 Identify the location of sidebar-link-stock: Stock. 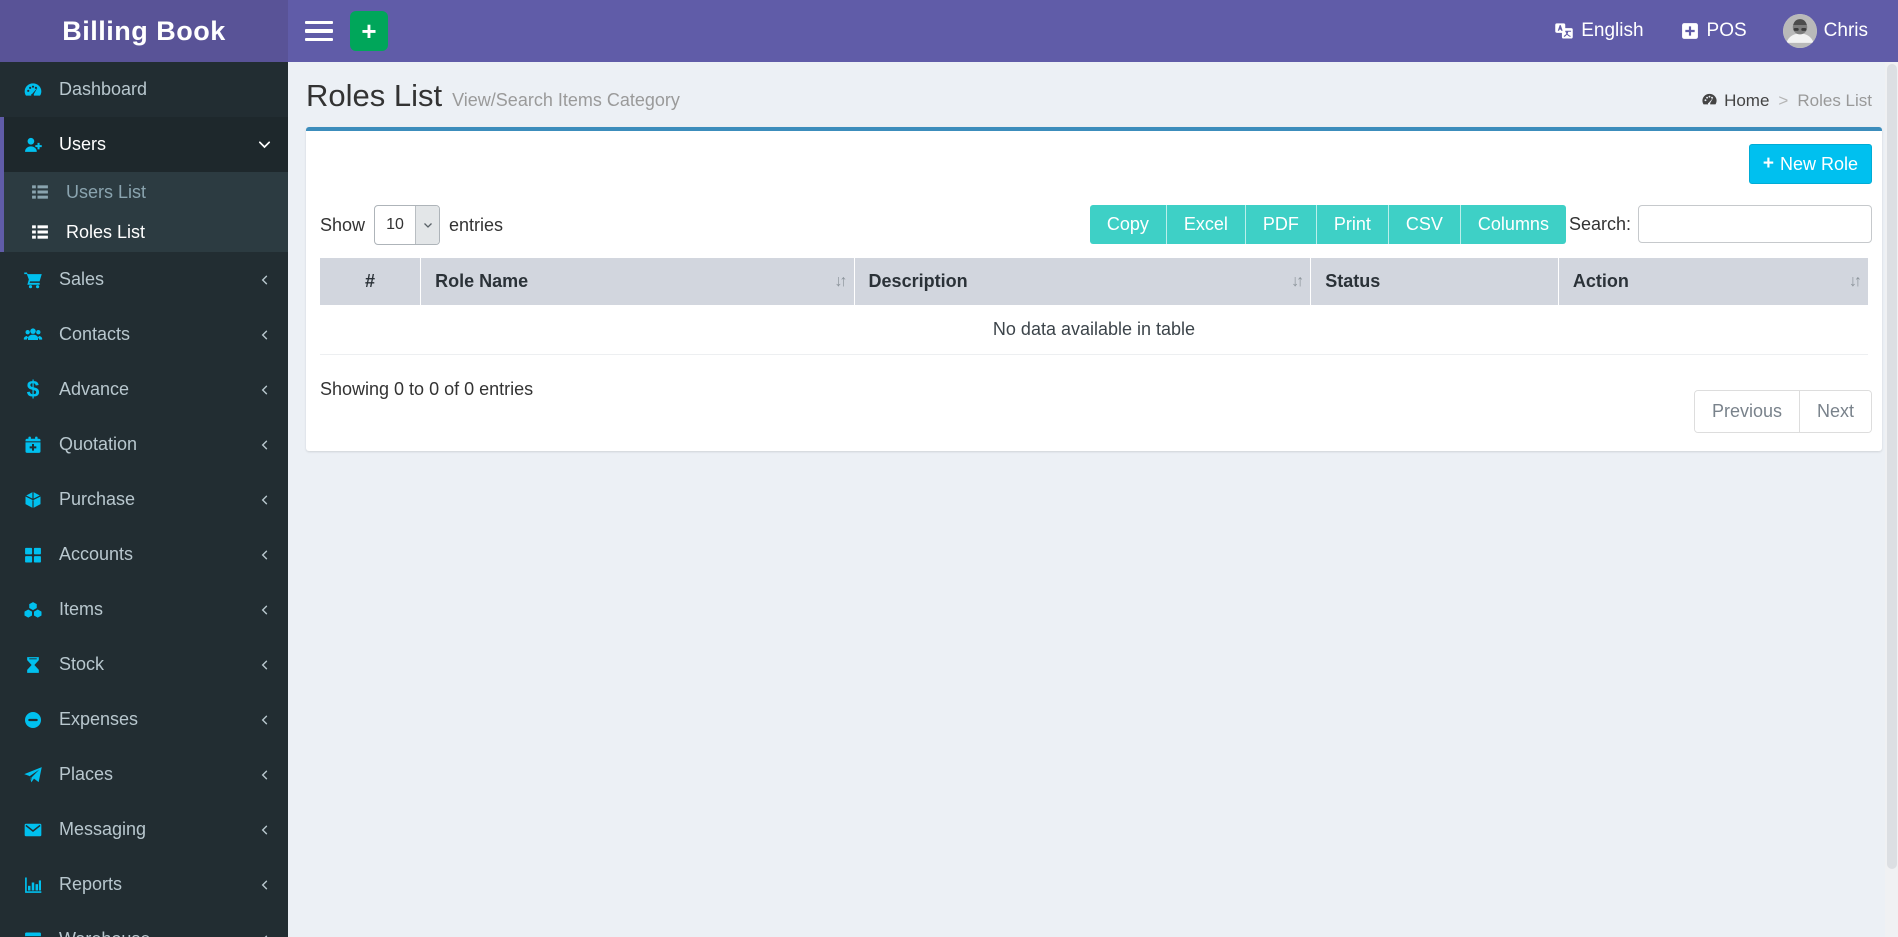
(146, 664).